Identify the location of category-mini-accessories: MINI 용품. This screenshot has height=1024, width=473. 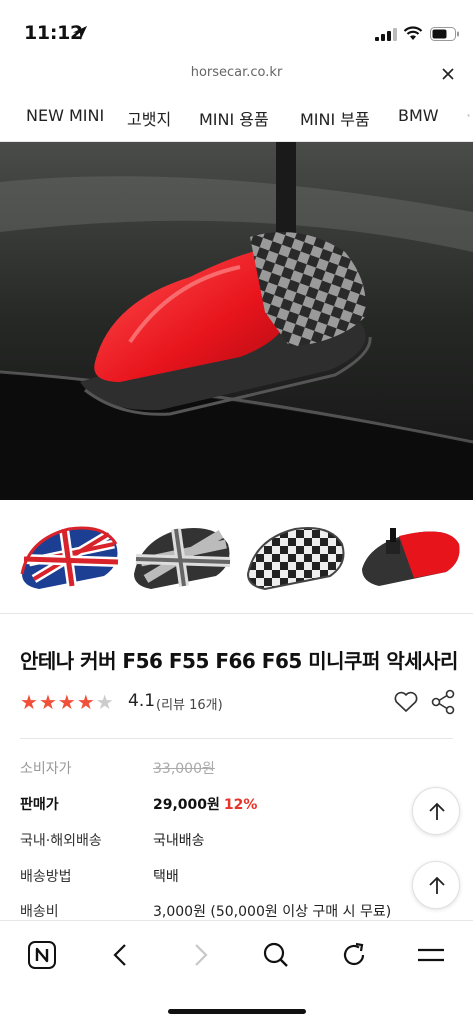
(234, 118).